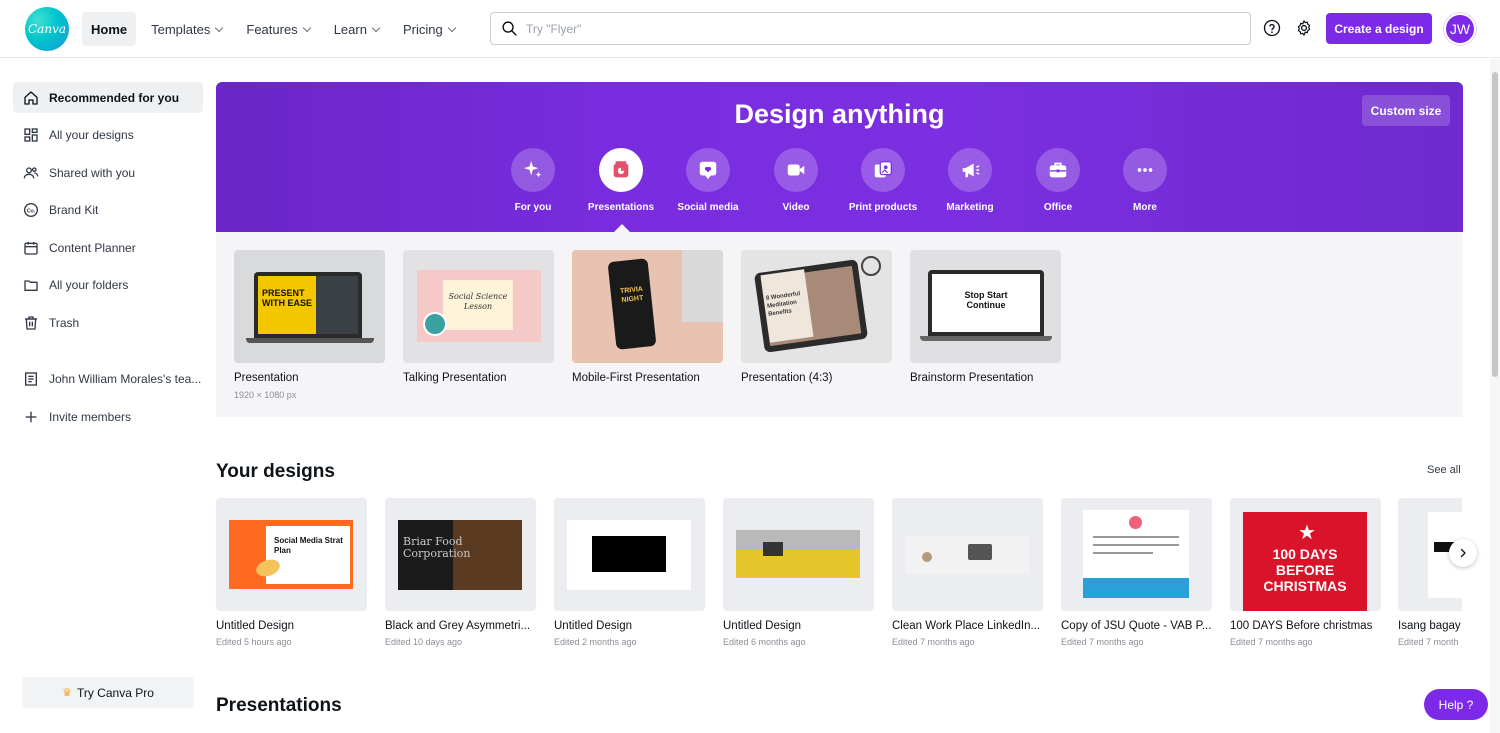 This screenshot has width=1500, height=733. Describe the element at coordinates (1495, 224) in the screenshot. I see `scrollbar-thumb` at that location.